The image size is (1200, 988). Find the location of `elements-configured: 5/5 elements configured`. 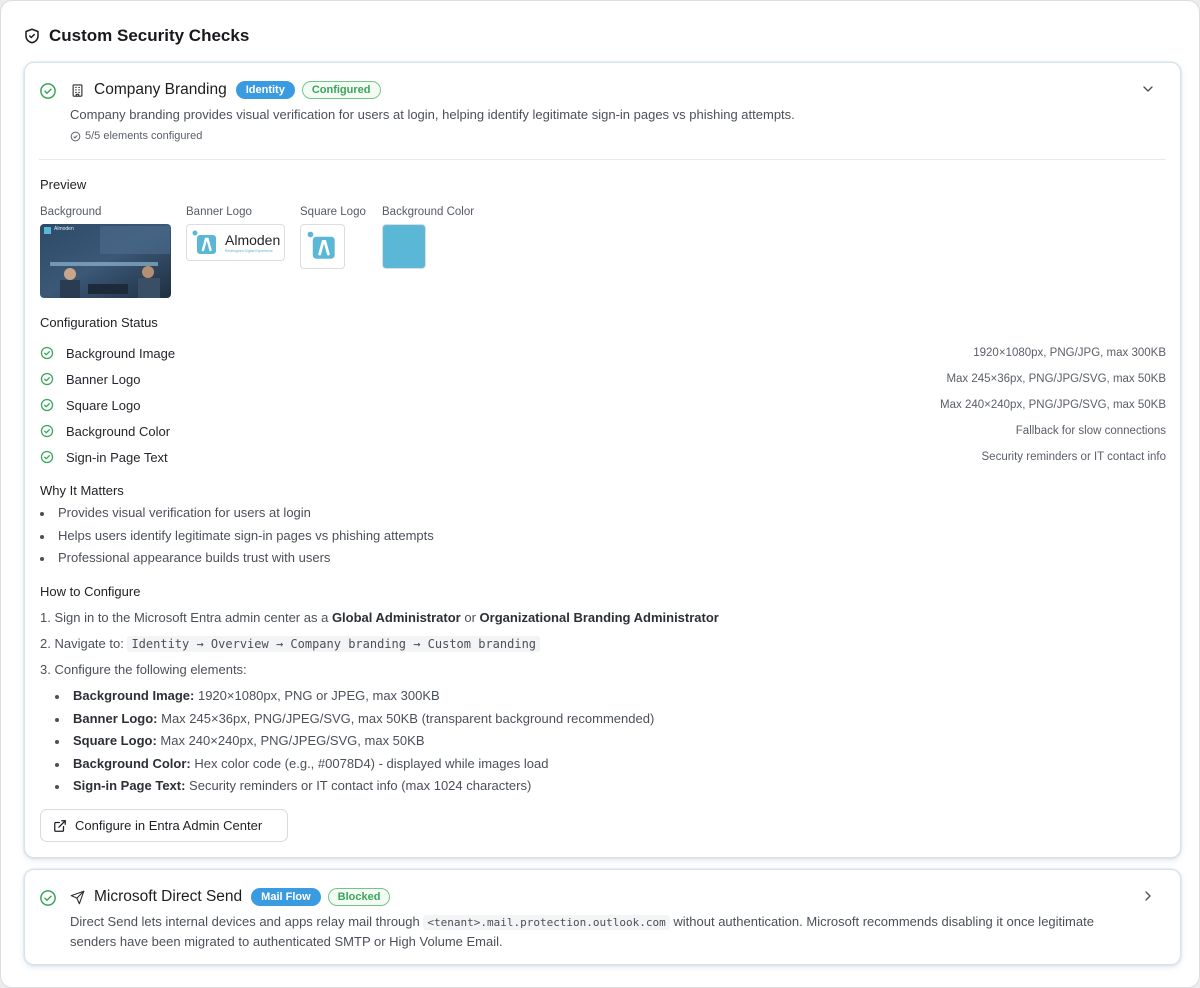

elements-configured: 5/5 elements configured is located at coordinates (136, 136).